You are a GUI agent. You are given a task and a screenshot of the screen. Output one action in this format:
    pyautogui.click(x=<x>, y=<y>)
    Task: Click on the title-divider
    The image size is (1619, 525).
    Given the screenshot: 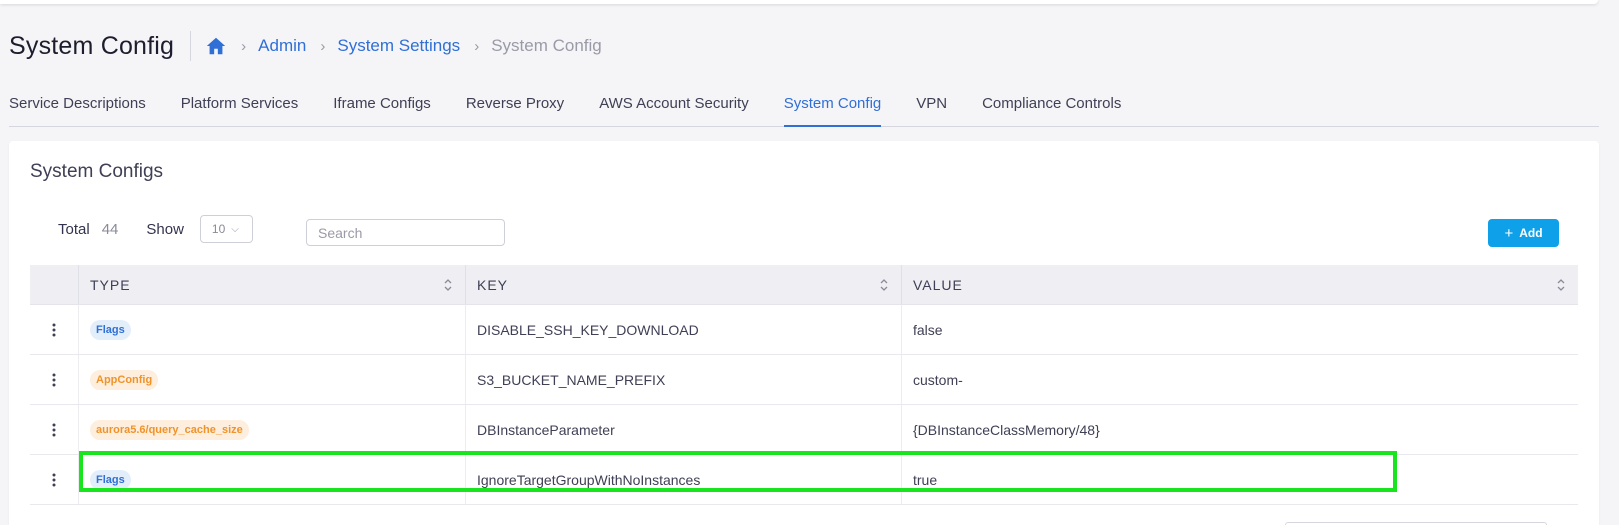 What is the action you would take?
    pyautogui.click(x=191, y=46)
    